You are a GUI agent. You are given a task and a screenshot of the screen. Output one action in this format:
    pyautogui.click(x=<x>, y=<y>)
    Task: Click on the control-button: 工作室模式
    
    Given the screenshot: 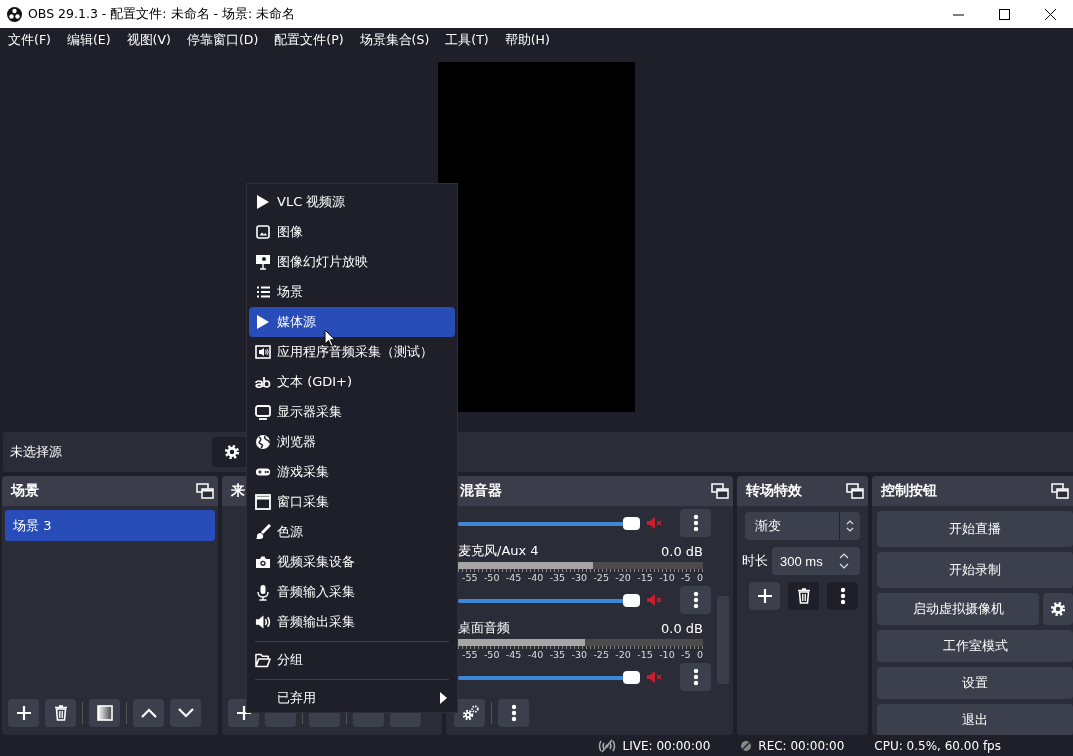 What is the action you would take?
    pyautogui.click(x=975, y=646)
    